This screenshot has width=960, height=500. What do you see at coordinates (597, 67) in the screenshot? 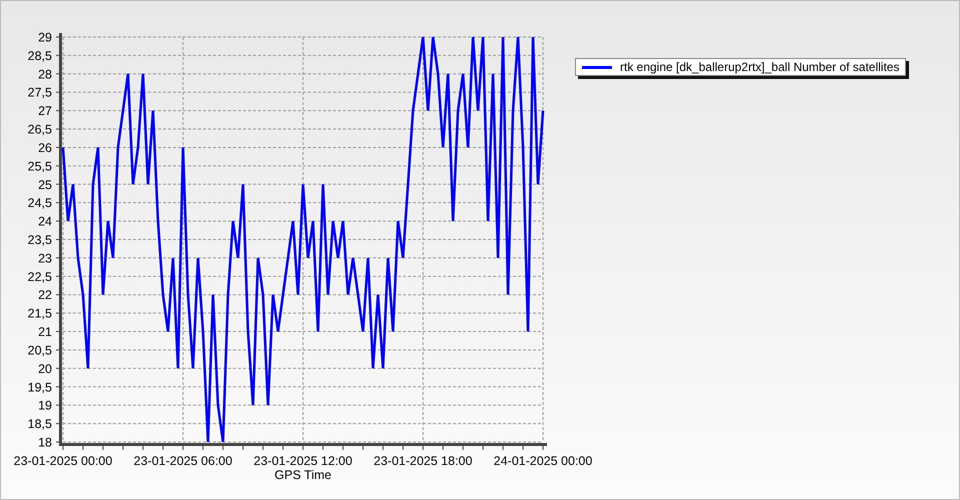
I see `legend-swatch` at bounding box center [597, 67].